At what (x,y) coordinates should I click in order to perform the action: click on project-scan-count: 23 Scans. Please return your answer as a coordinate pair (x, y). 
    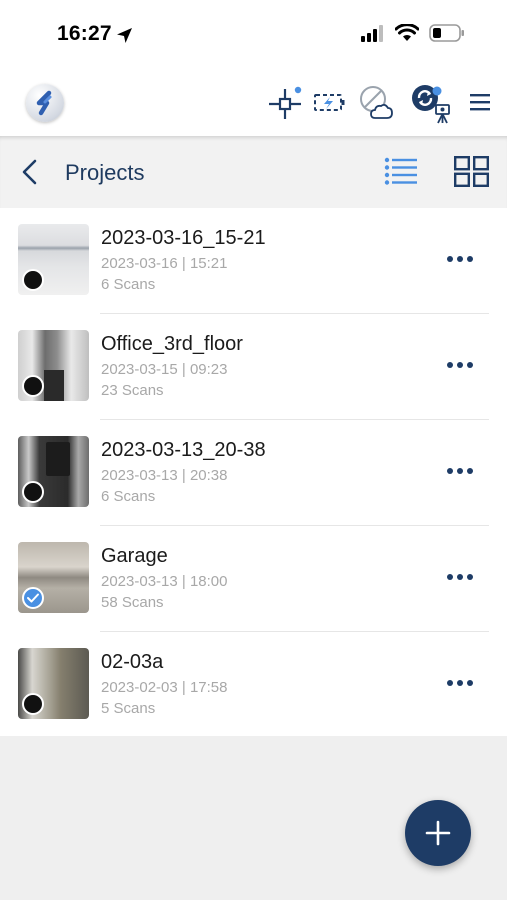
    Looking at the image, I should click on (132, 390).